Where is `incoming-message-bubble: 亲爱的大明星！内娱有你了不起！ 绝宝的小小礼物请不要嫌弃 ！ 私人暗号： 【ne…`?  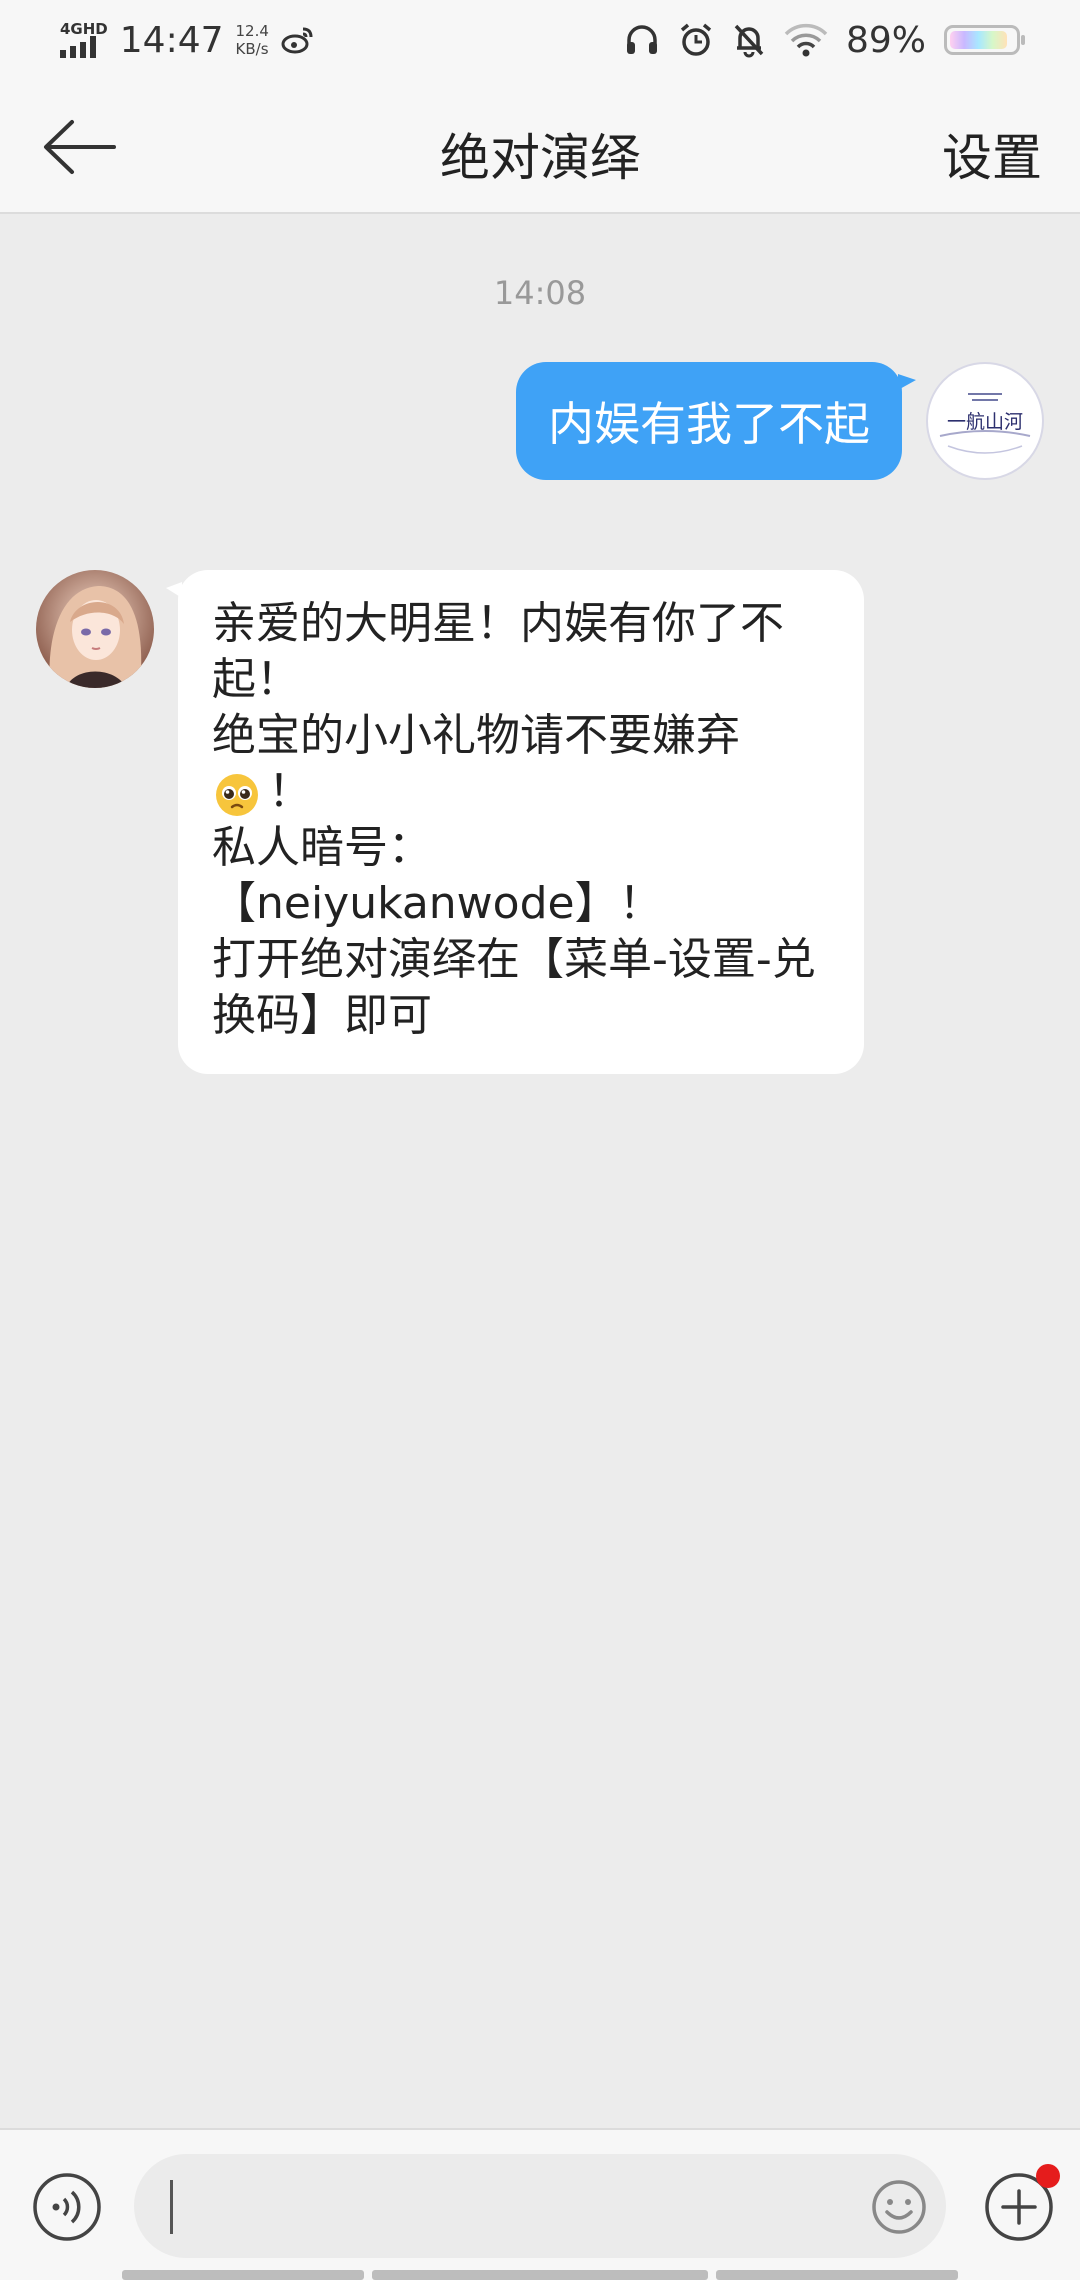
incoming-message-bubble: 亲爱的大明星！内娱有你了不起！ 绝宝的小小礼物请不要嫌弃 ！ 私人暗号： 【ne… is located at coordinates (515, 822).